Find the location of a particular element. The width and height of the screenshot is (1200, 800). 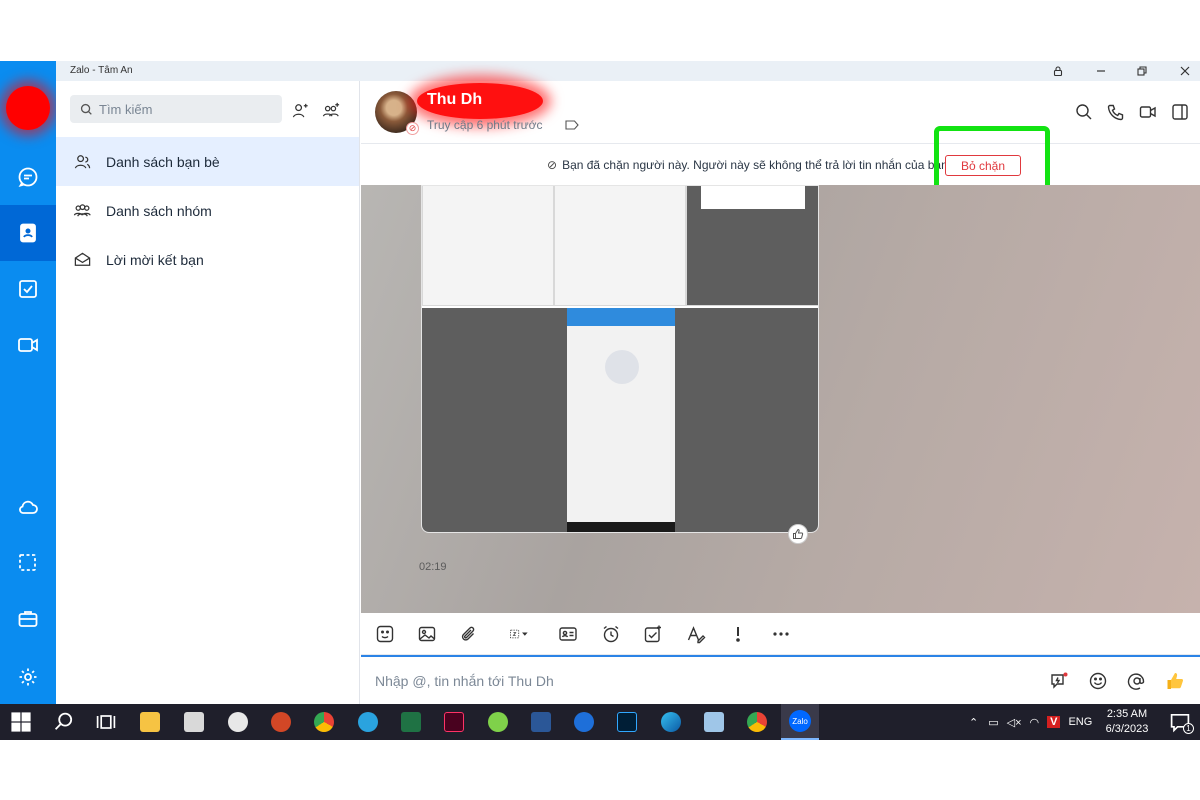

smiley-icon is located at coordinates (1098, 681).